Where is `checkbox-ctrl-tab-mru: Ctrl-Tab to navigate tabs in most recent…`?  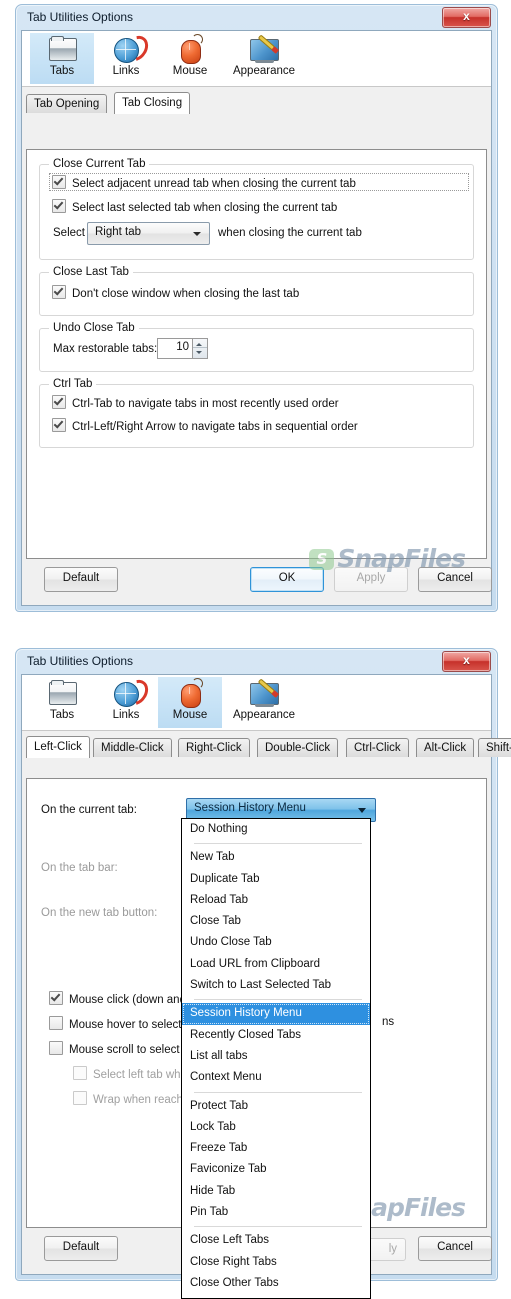 checkbox-ctrl-tab-mru: Ctrl-Tab to navigate tabs in most recent… is located at coordinates (195, 402).